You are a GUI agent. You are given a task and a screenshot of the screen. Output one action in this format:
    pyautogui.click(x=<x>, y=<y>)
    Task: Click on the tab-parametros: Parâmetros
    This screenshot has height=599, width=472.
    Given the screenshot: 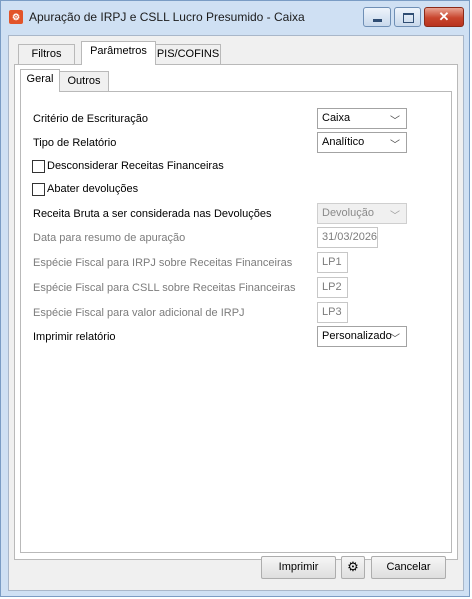 What is the action you would take?
    pyautogui.click(x=118, y=53)
    